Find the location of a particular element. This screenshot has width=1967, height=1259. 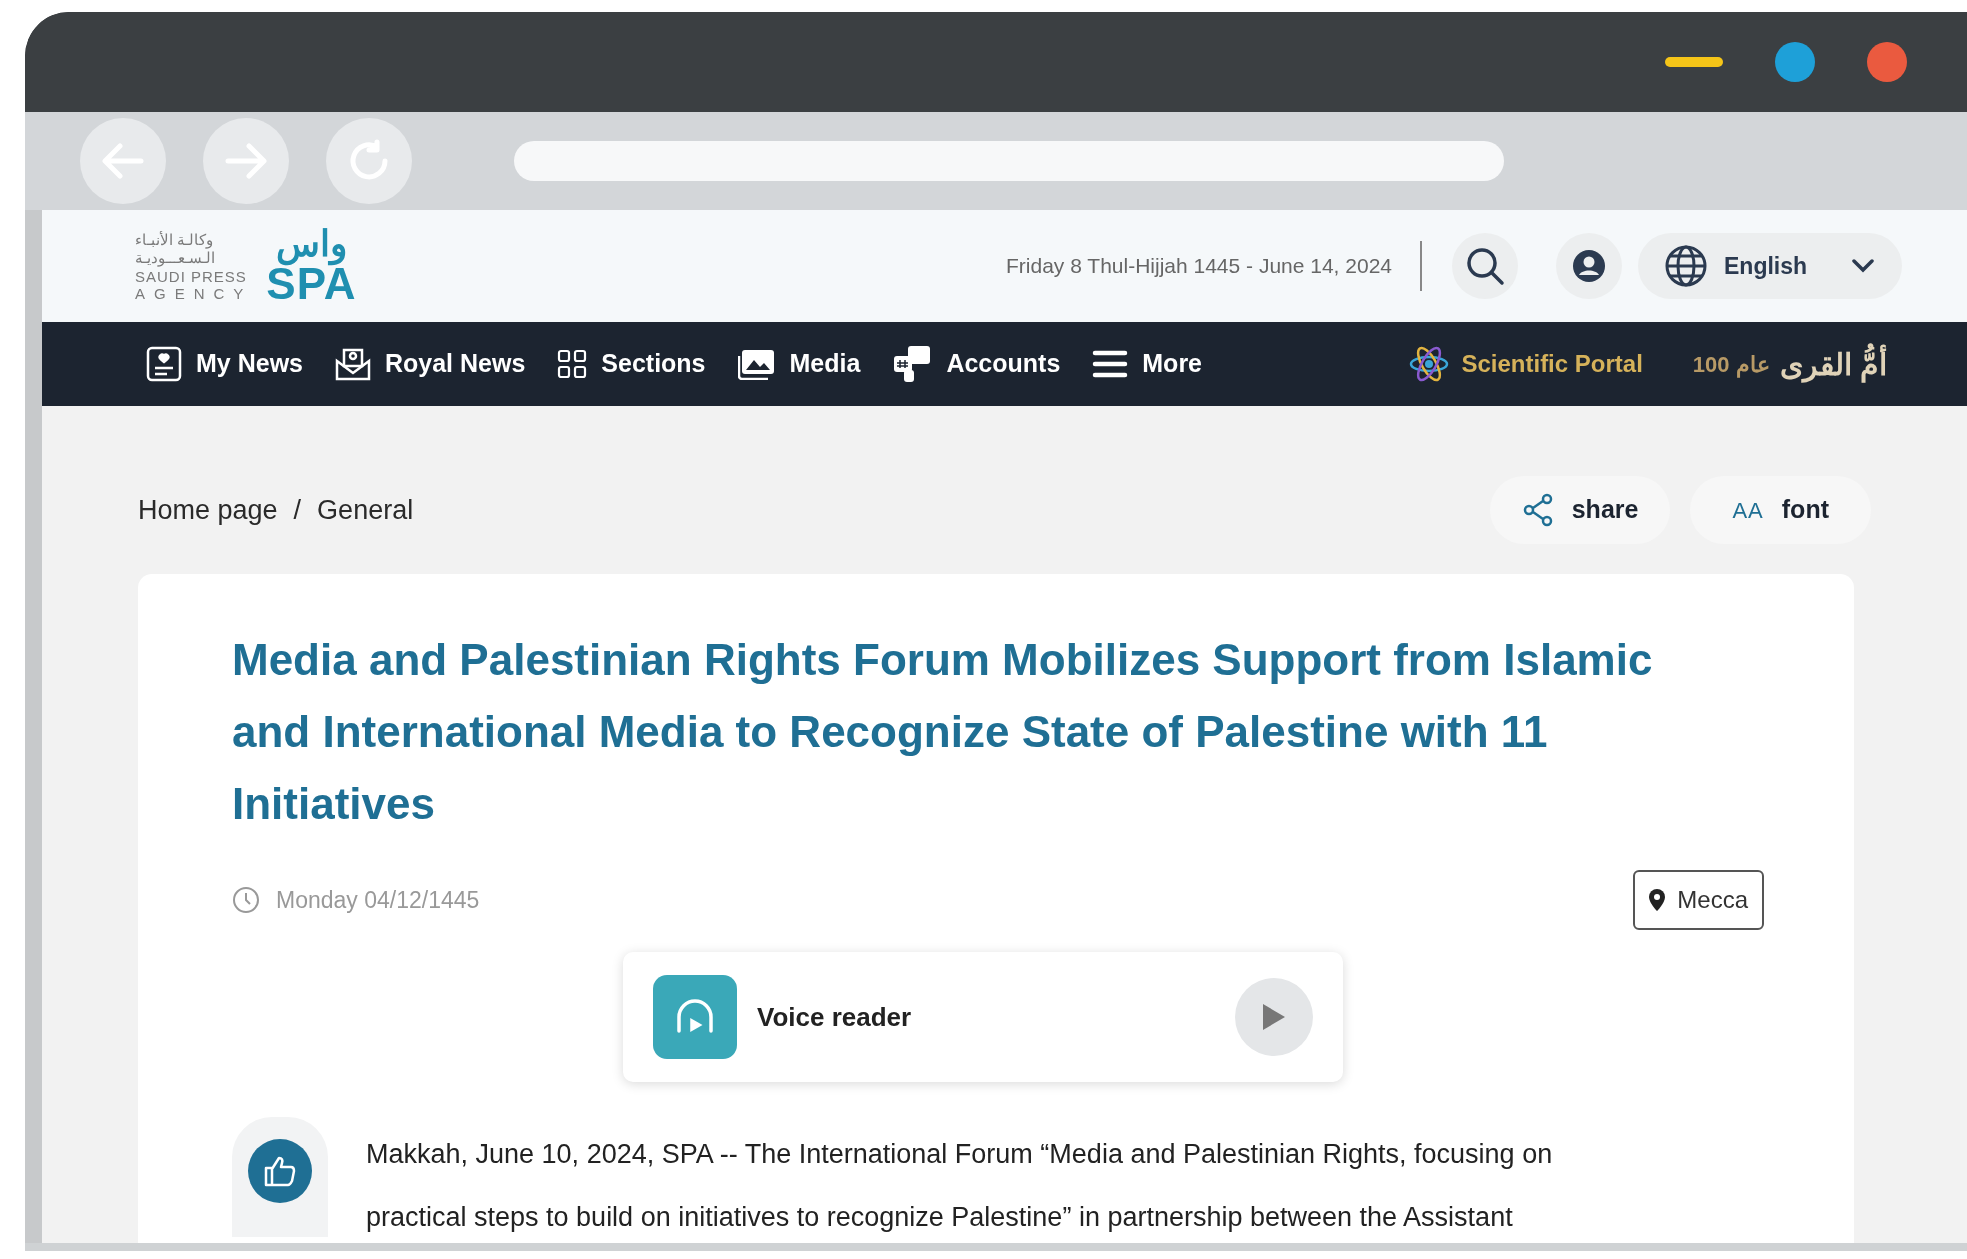

grid-icon is located at coordinates (572, 364).